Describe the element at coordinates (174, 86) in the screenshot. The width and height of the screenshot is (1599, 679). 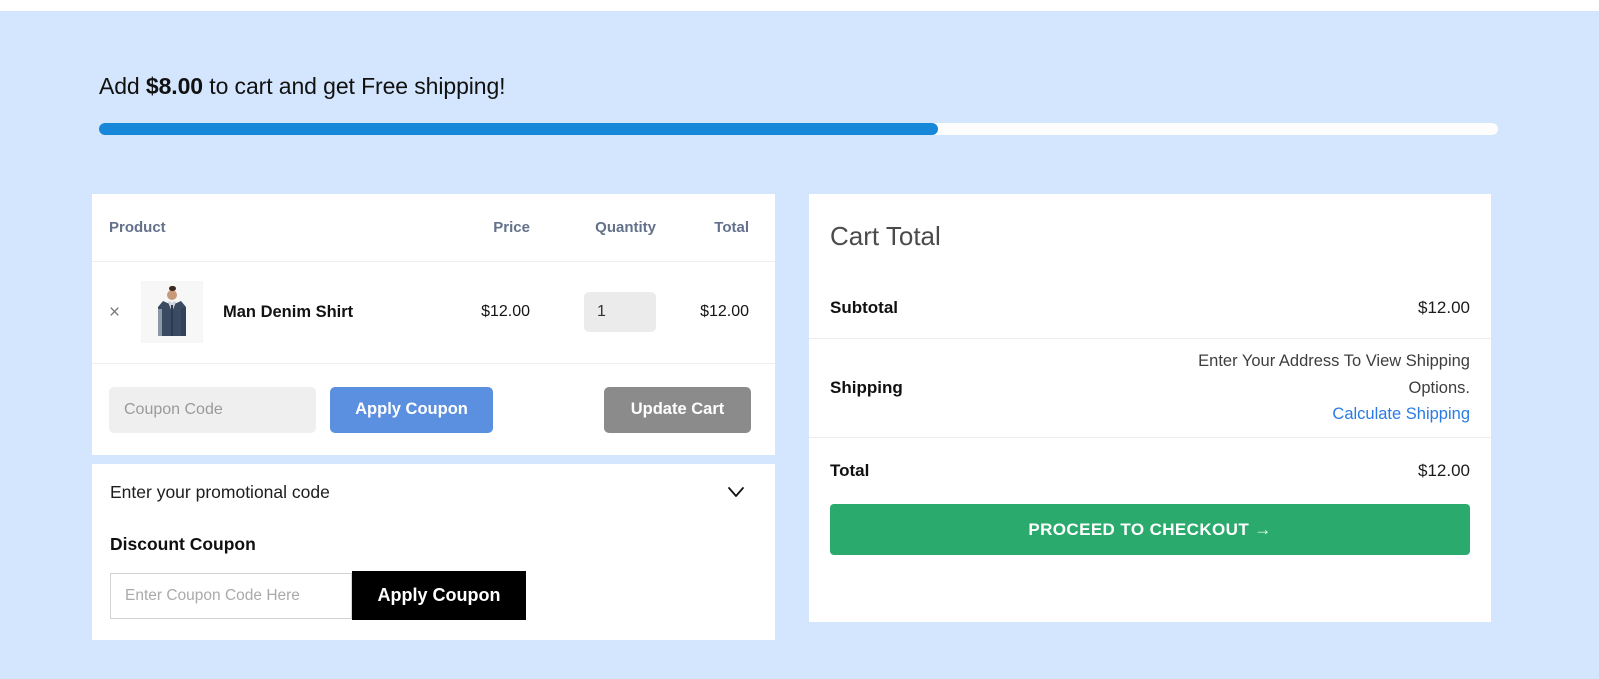
I see `free-shipping-amount: $8.00` at that location.